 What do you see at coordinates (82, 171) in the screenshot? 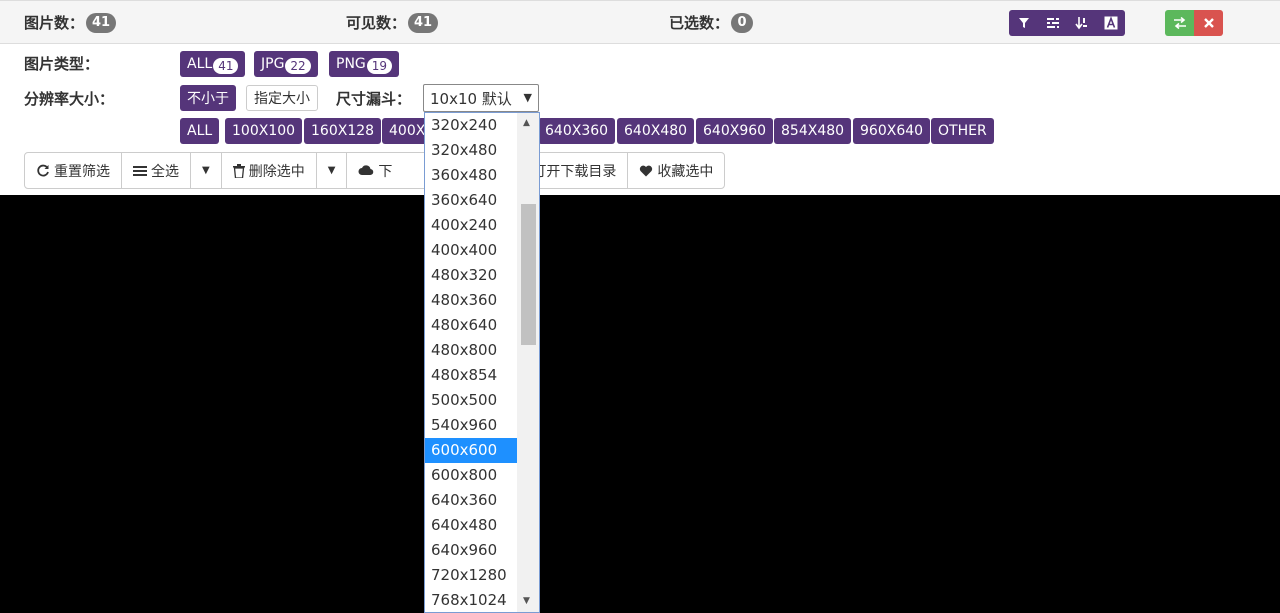
I see `reset-filter-label: 重置筛选` at bounding box center [82, 171].